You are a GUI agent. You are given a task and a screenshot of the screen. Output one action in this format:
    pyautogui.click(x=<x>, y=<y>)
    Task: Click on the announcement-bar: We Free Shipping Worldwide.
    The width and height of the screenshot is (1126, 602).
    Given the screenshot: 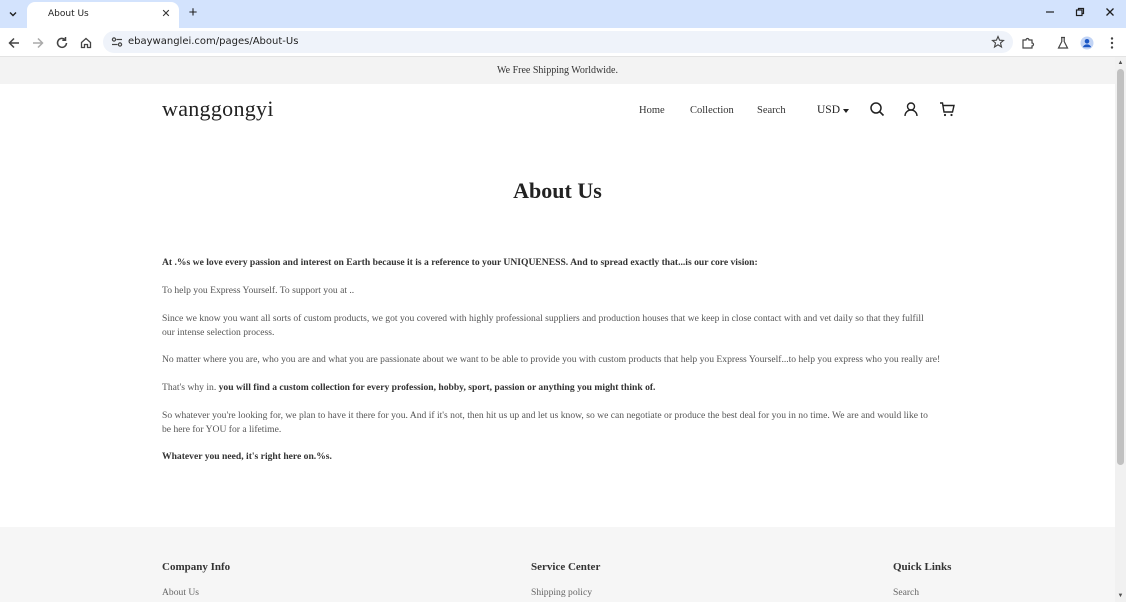 What is the action you would take?
    pyautogui.click(x=557, y=70)
    